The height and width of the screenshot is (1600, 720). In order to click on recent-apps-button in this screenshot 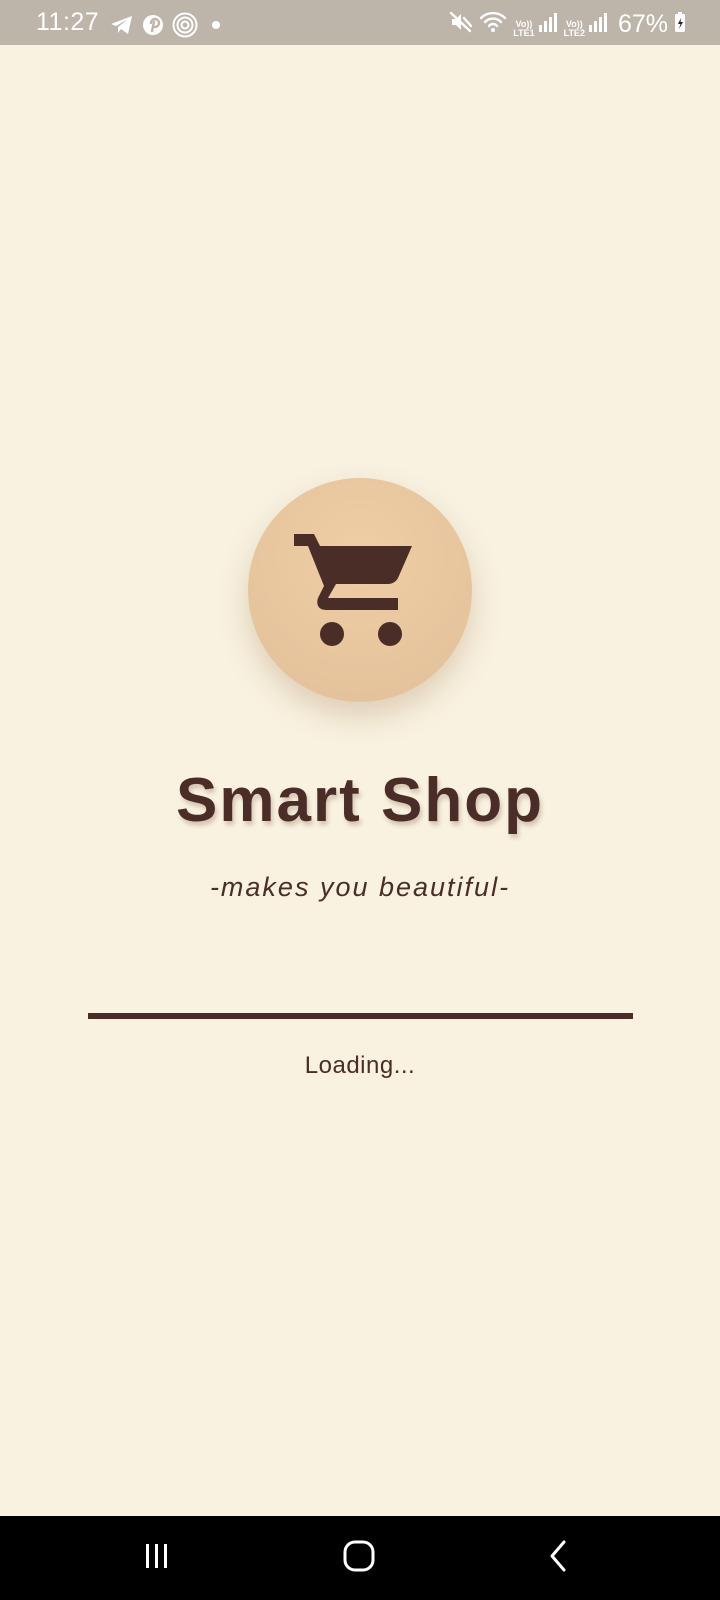, I will do `click(157, 1558)`.